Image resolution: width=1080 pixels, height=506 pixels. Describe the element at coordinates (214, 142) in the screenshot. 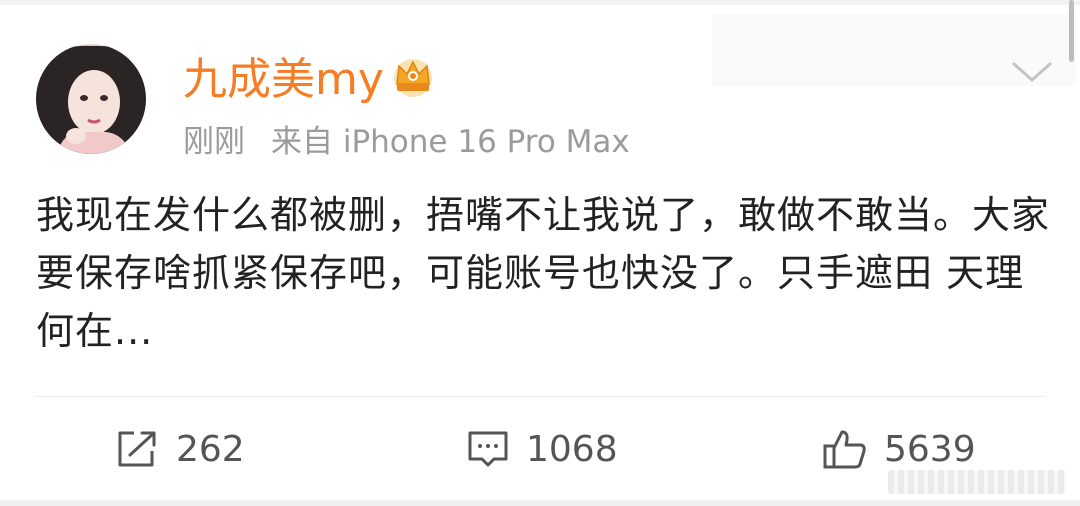

I see `post-time: 刚刚` at that location.